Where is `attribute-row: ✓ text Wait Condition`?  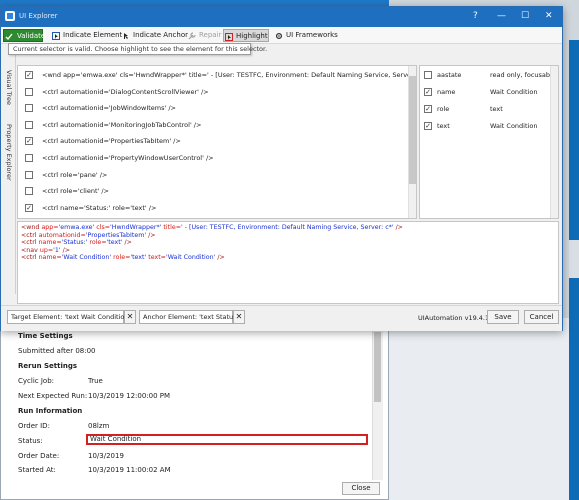
attribute-row: ✓ text Wait Condition is located at coordinates (485, 126).